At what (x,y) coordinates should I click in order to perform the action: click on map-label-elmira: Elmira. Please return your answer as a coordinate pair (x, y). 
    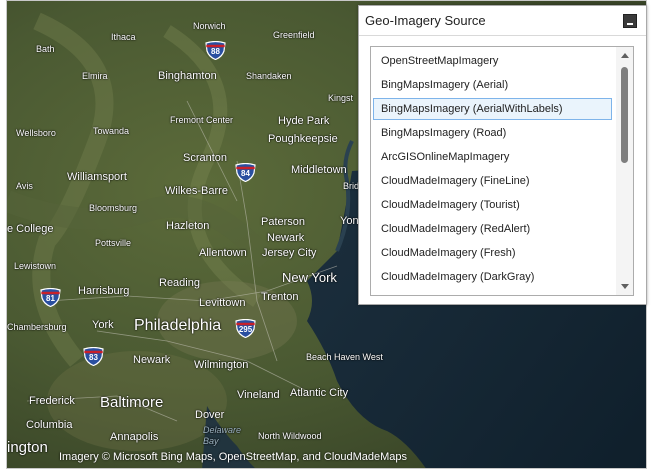
    Looking at the image, I should click on (95, 76).